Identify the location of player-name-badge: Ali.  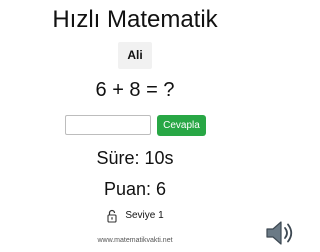
(135, 55).